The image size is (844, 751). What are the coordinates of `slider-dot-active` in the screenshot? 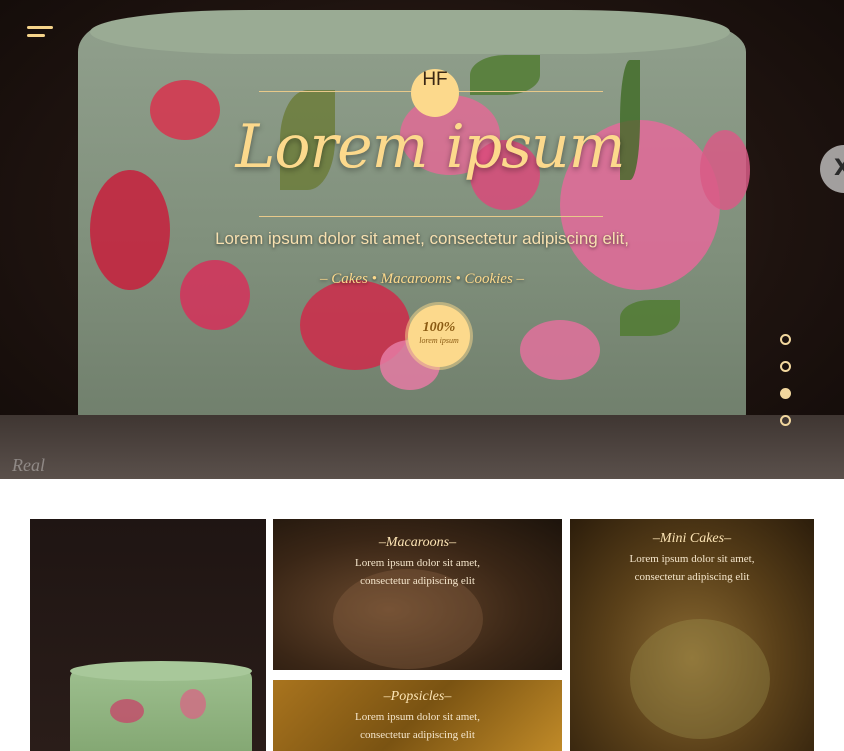 It's located at (785, 393).